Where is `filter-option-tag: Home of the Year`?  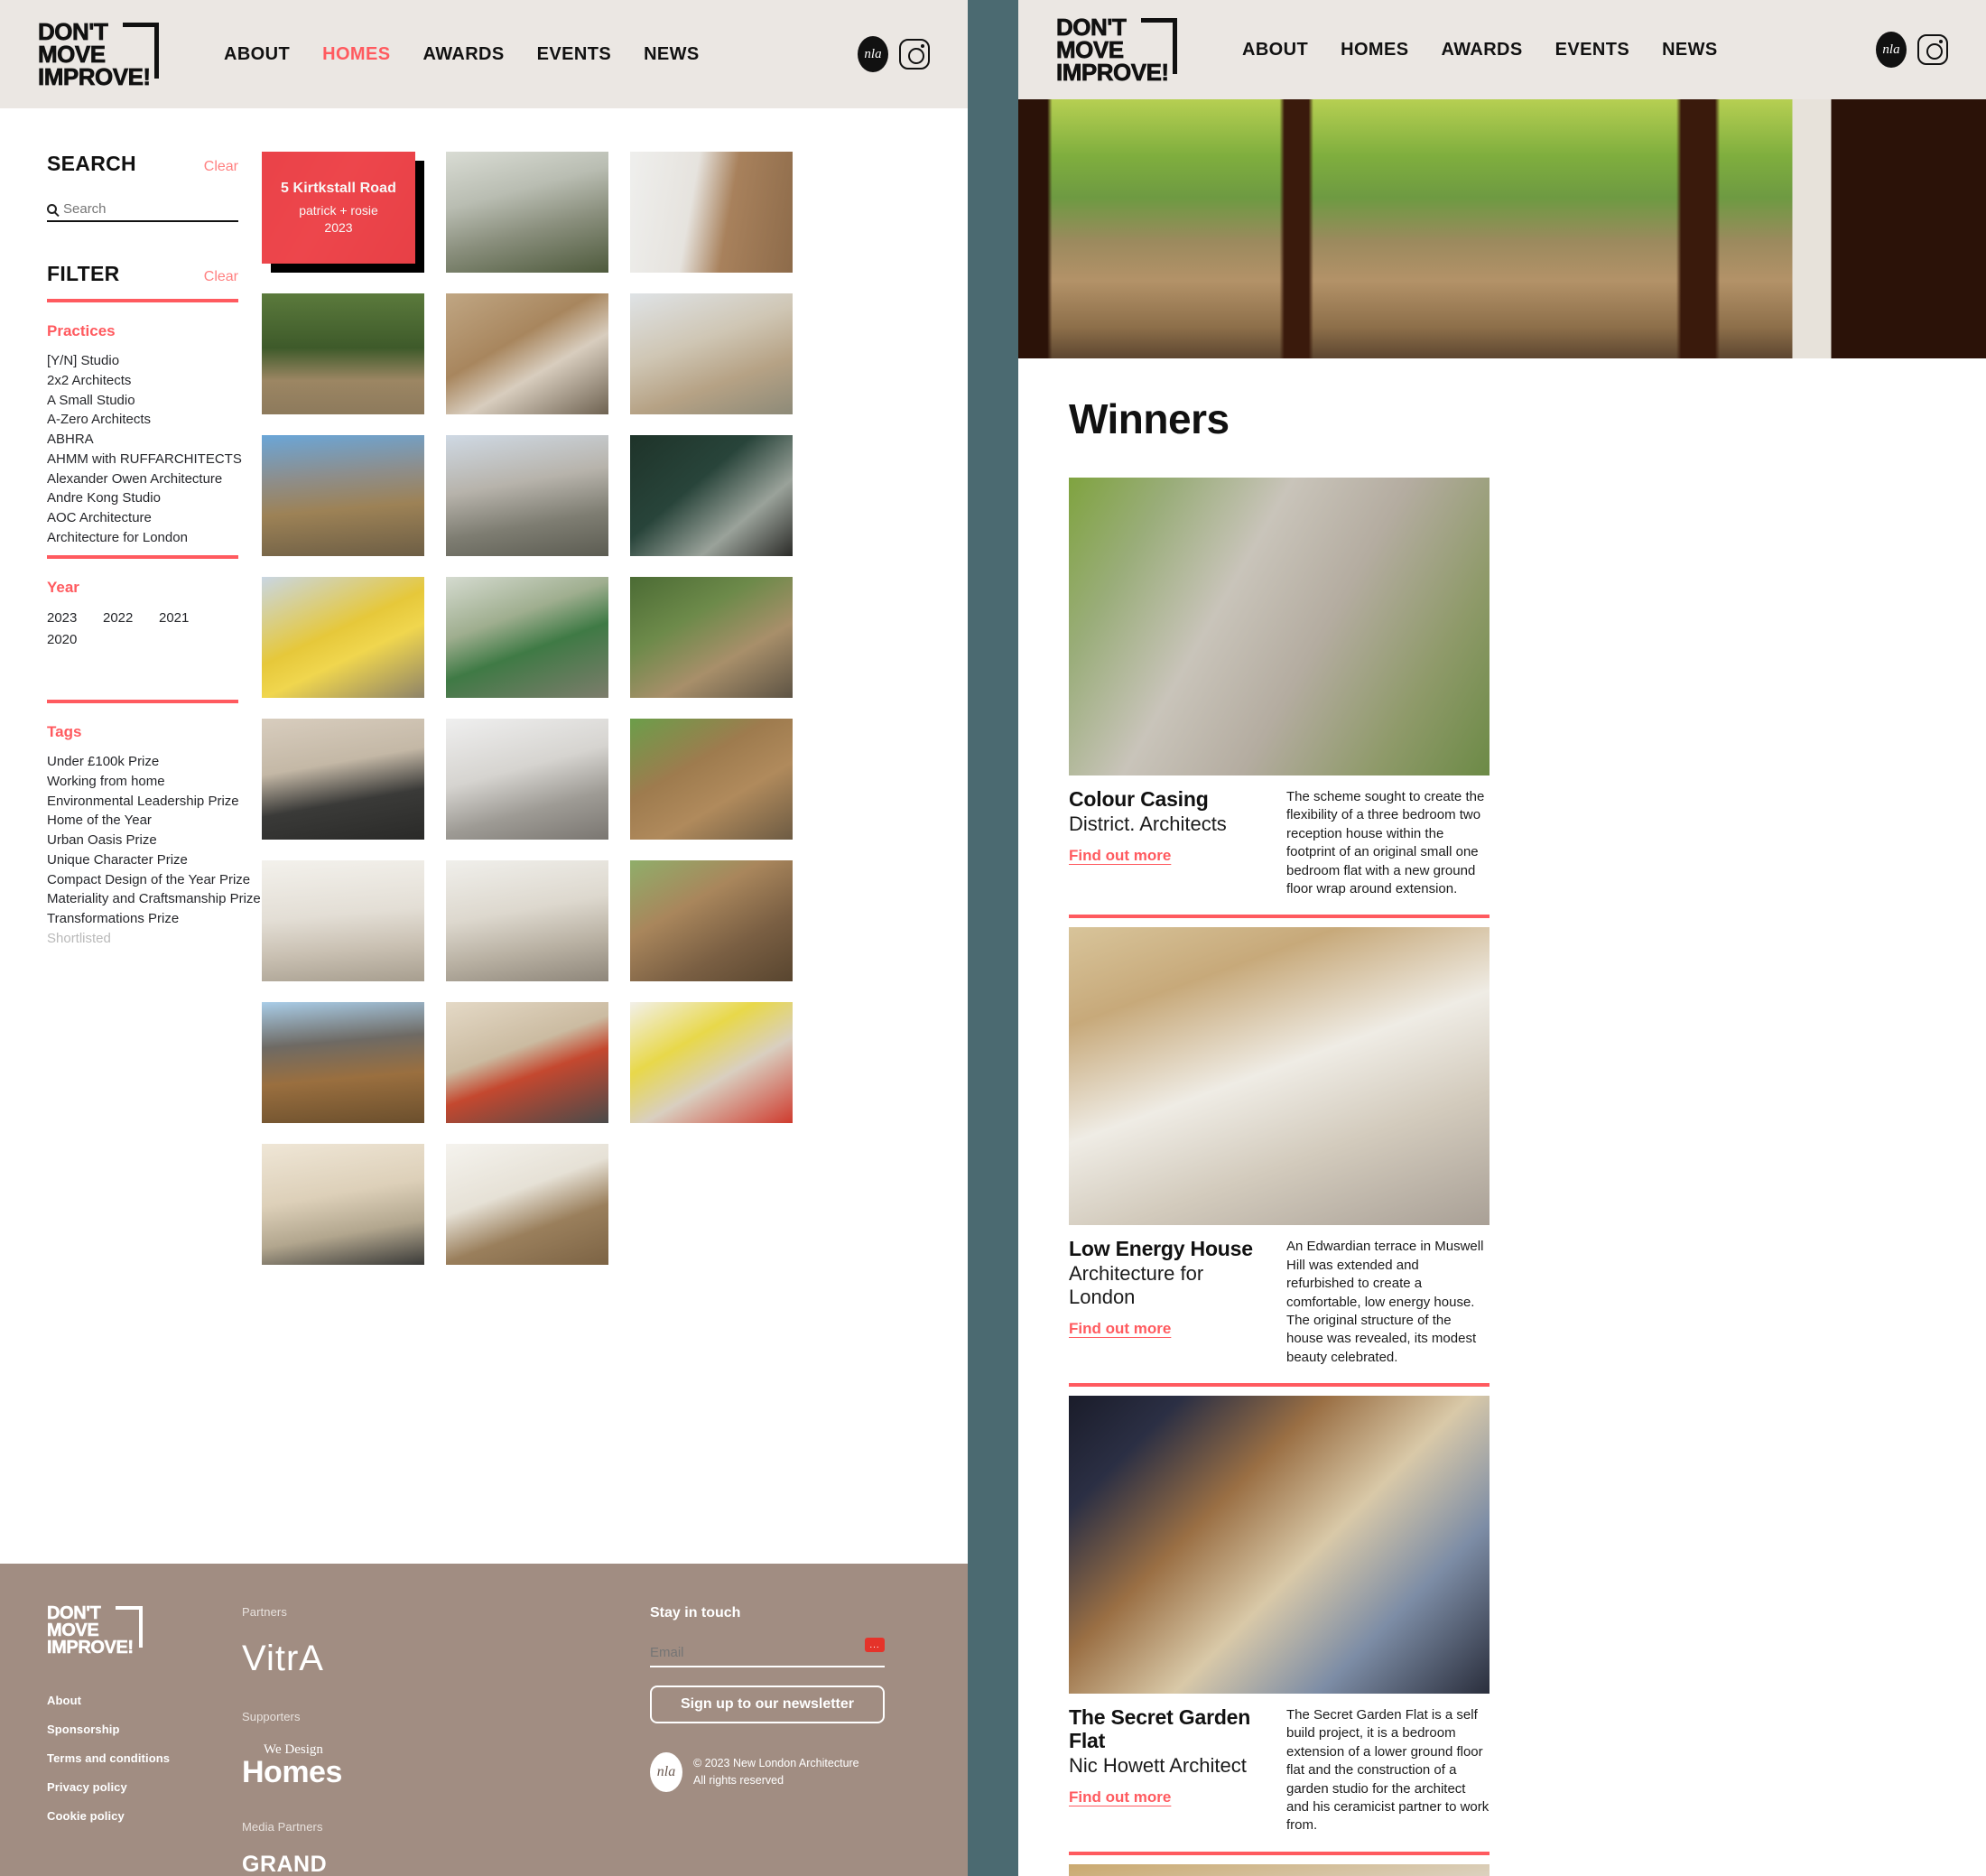
filter-option-tag: Home of the Year is located at coordinates (154, 821).